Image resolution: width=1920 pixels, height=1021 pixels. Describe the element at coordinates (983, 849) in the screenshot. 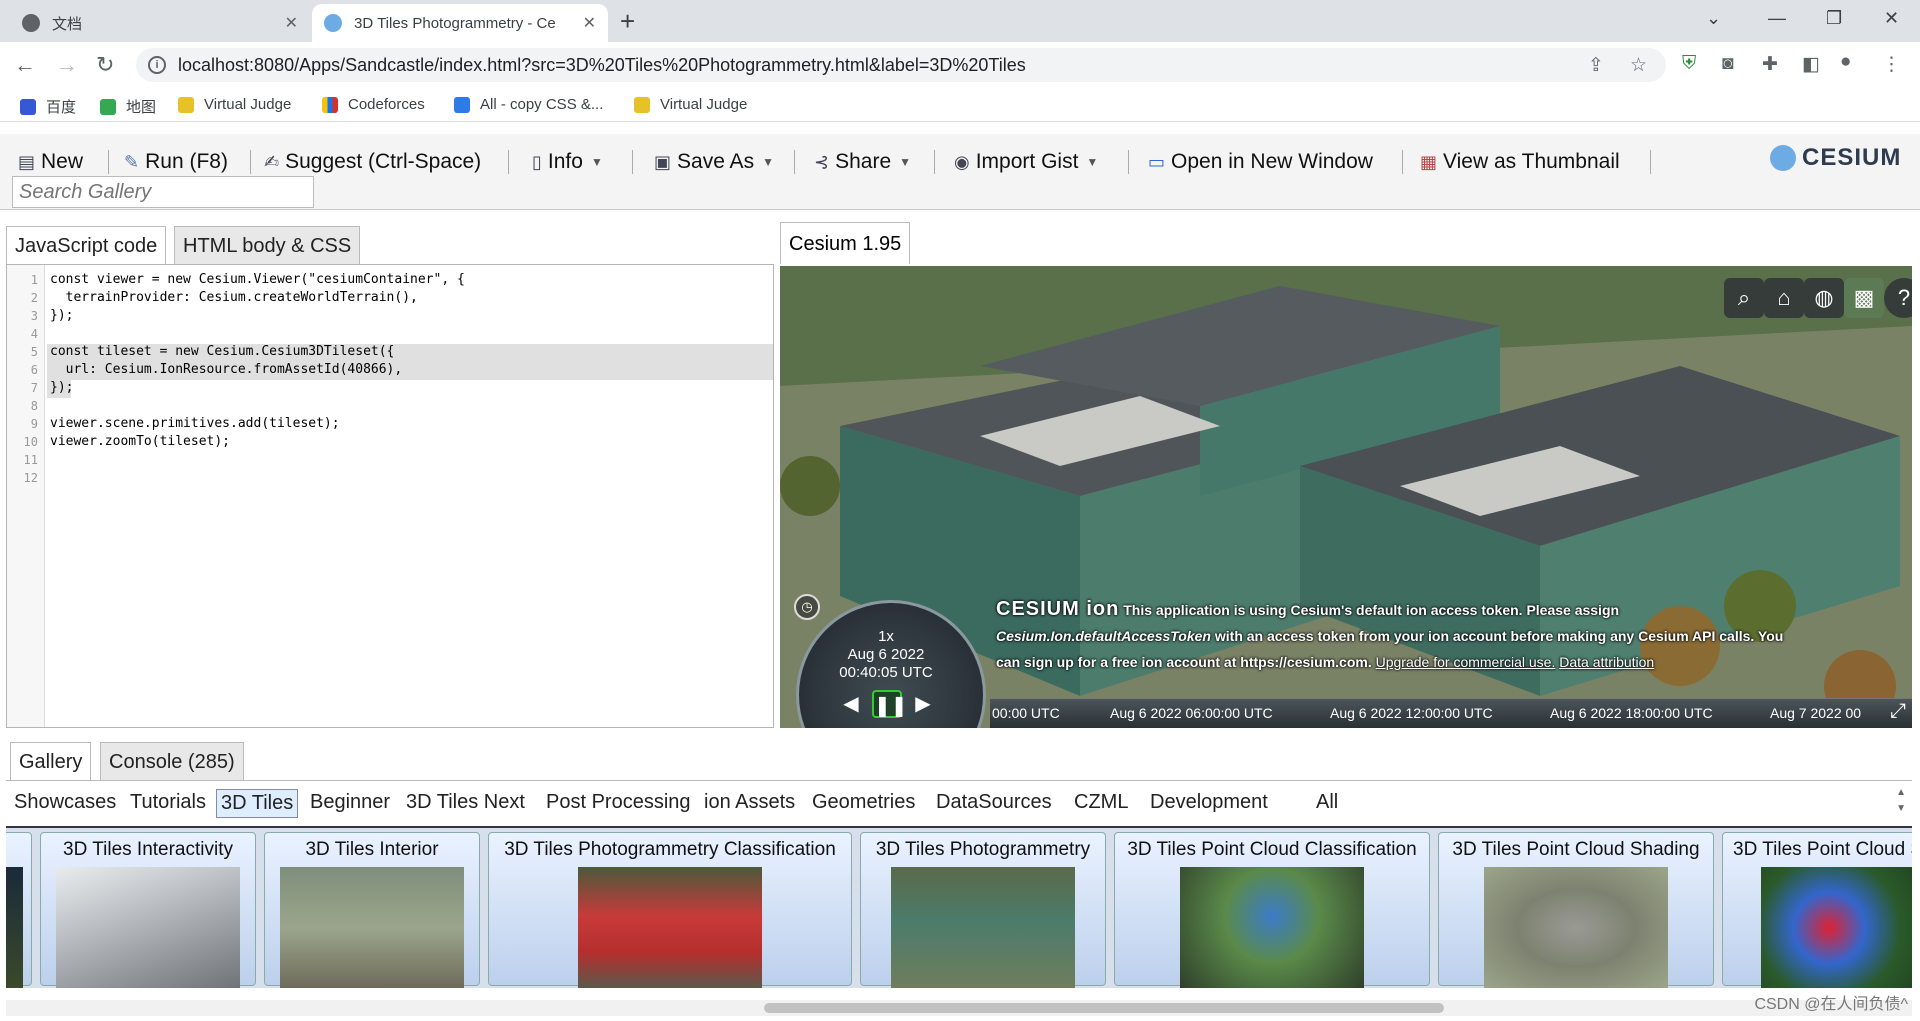

I see `gallery-card-title: 3D Tiles Photogrammetry` at that location.